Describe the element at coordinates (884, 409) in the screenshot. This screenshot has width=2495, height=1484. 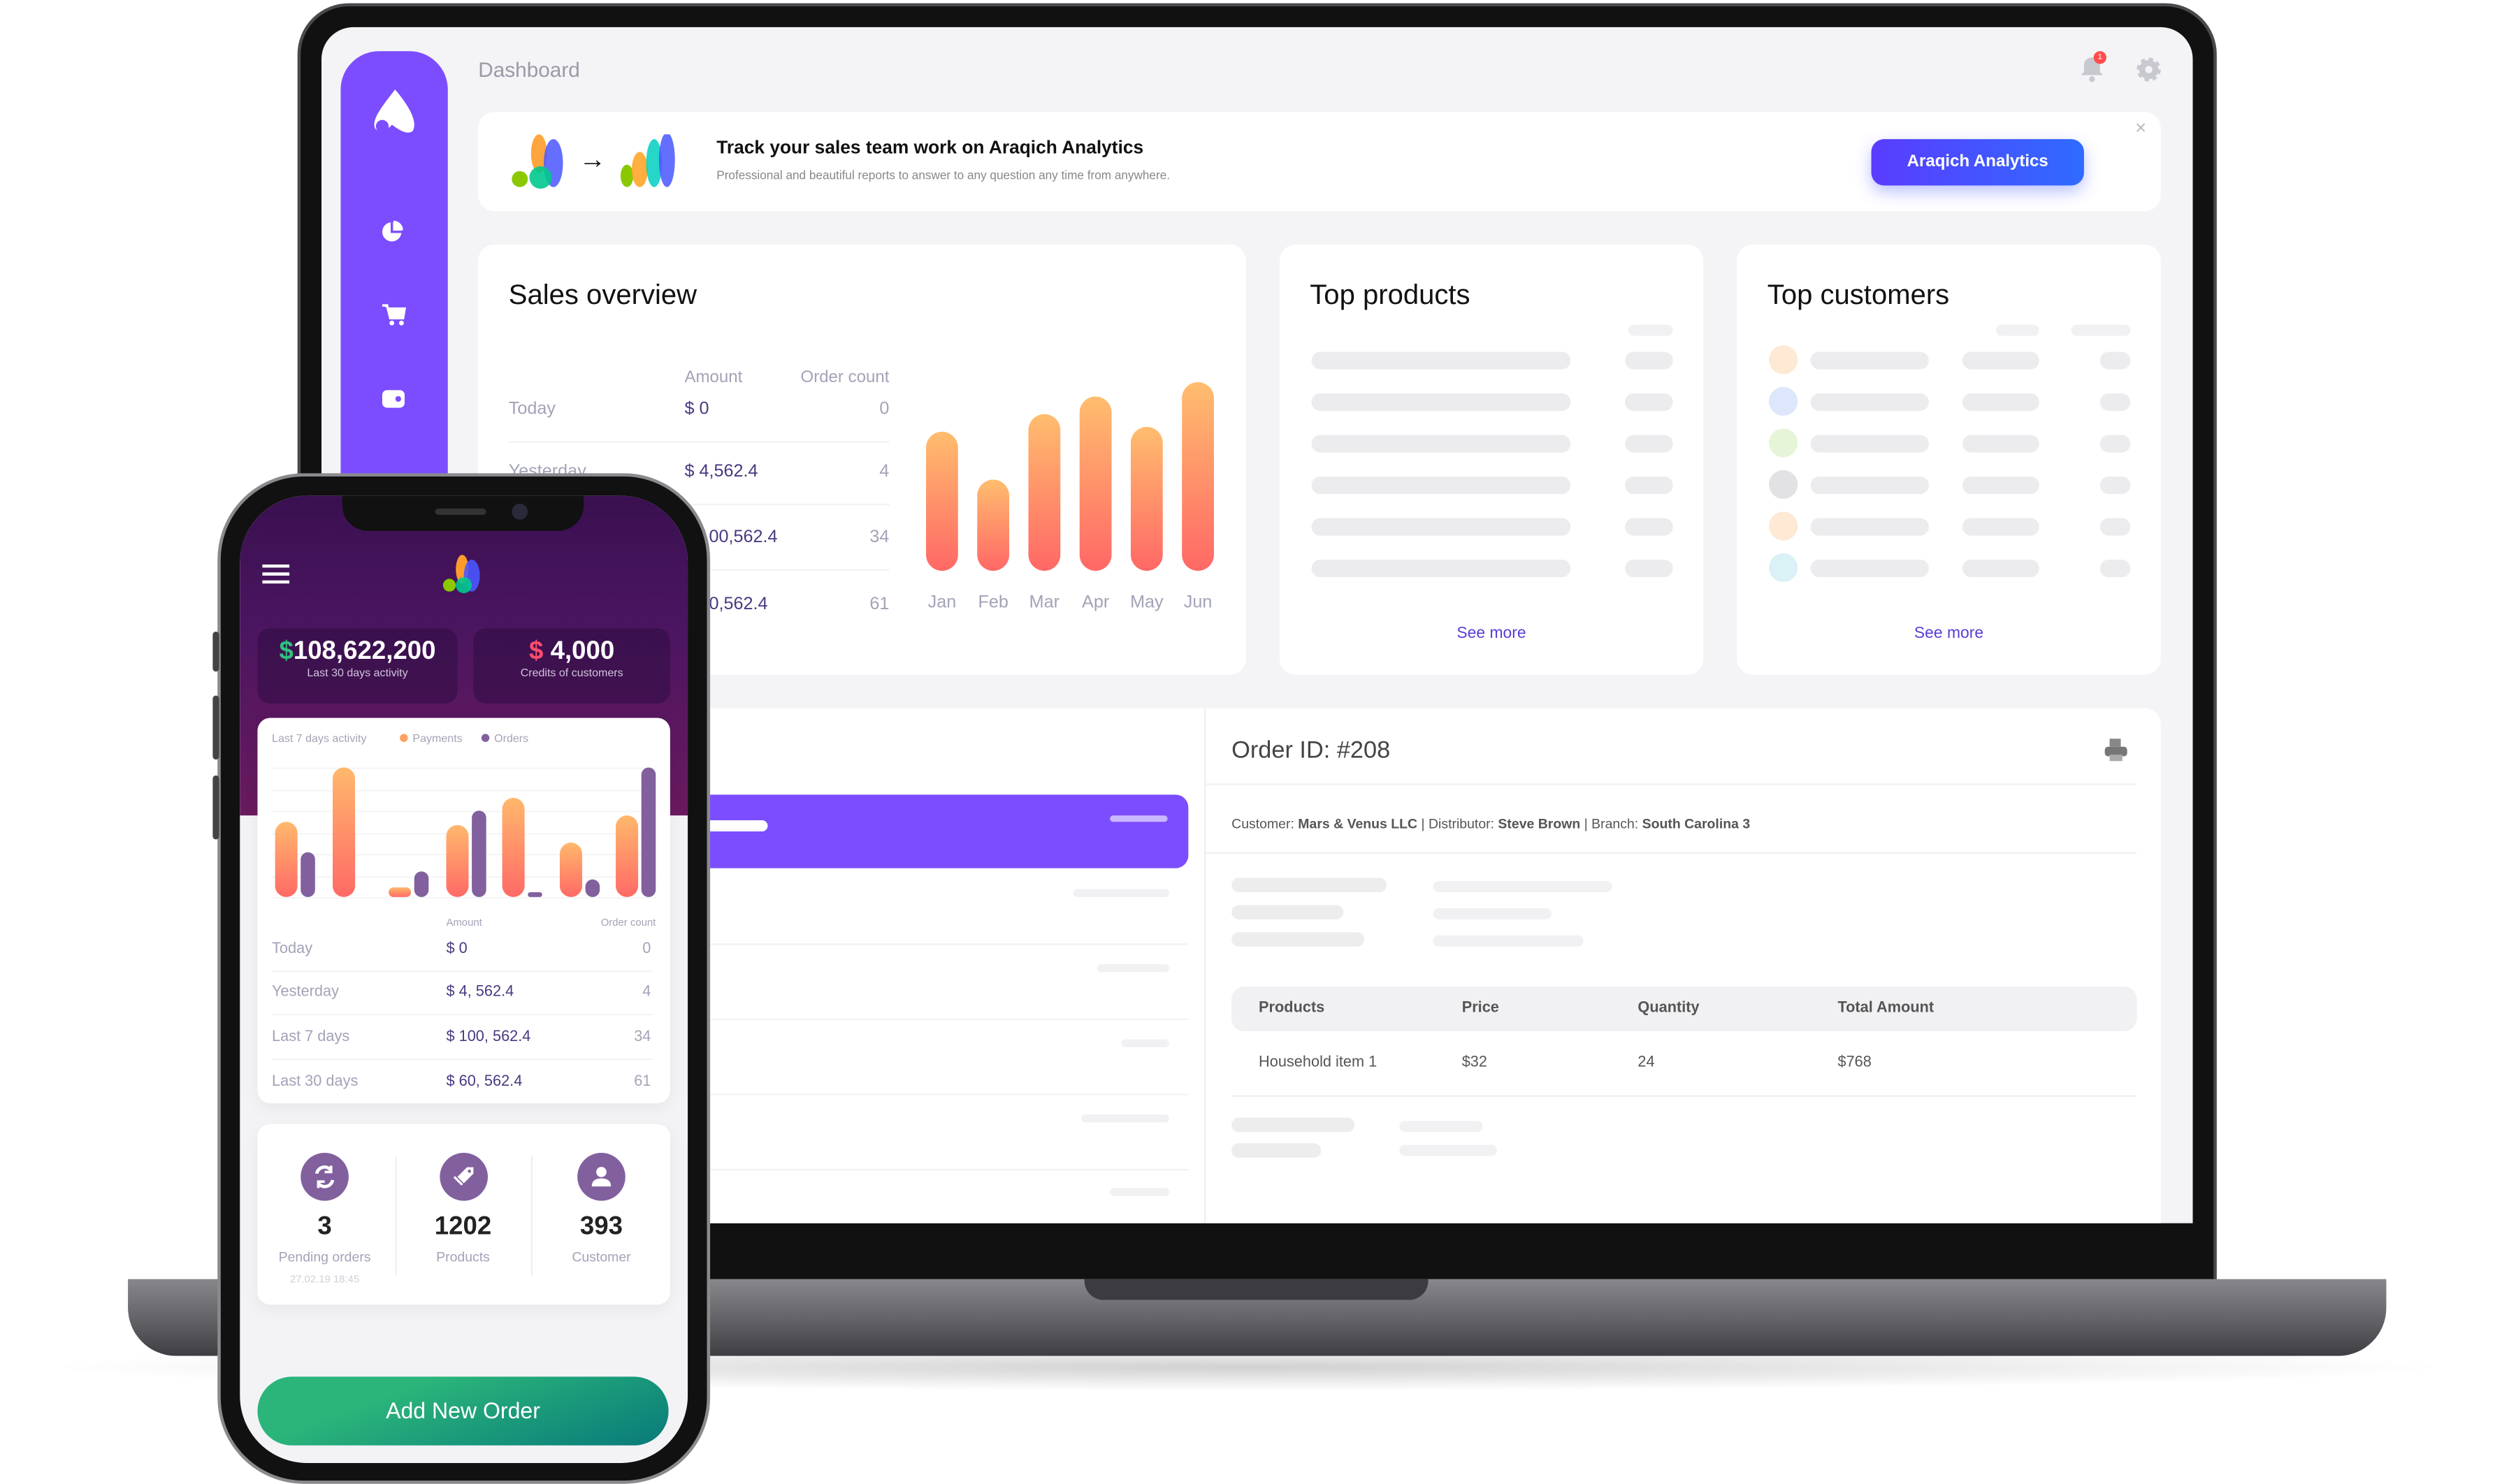
I see `row-count: 0` at that location.